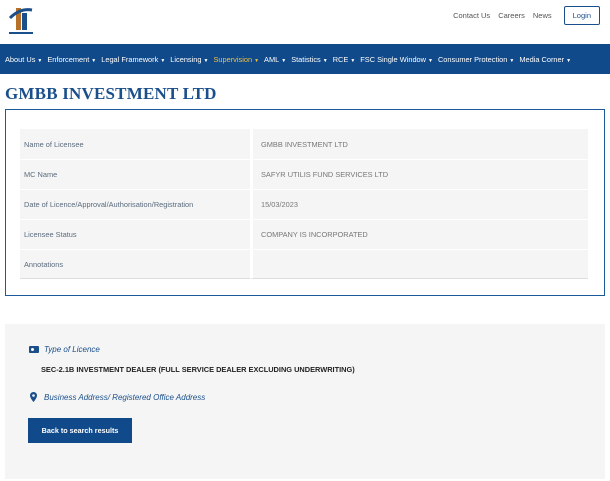  I want to click on nav-licensing: Licensing ▼, so click(189, 59).